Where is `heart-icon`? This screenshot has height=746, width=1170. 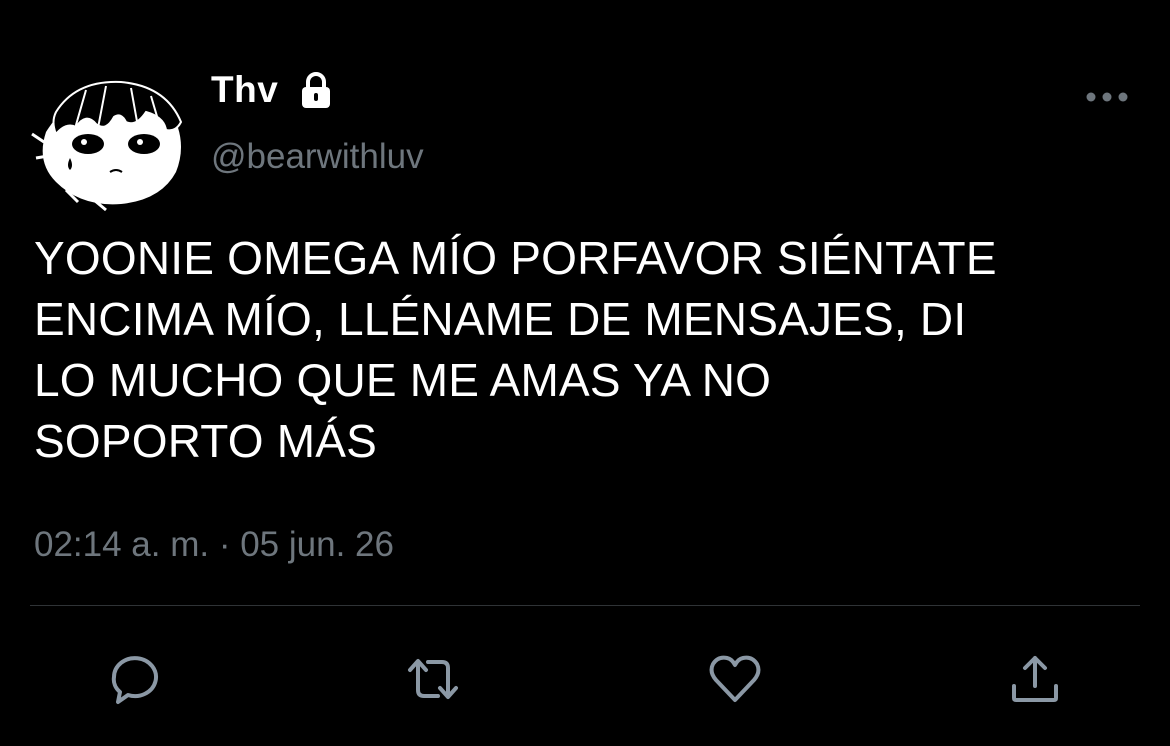 heart-icon is located at coordinates (735, 678).